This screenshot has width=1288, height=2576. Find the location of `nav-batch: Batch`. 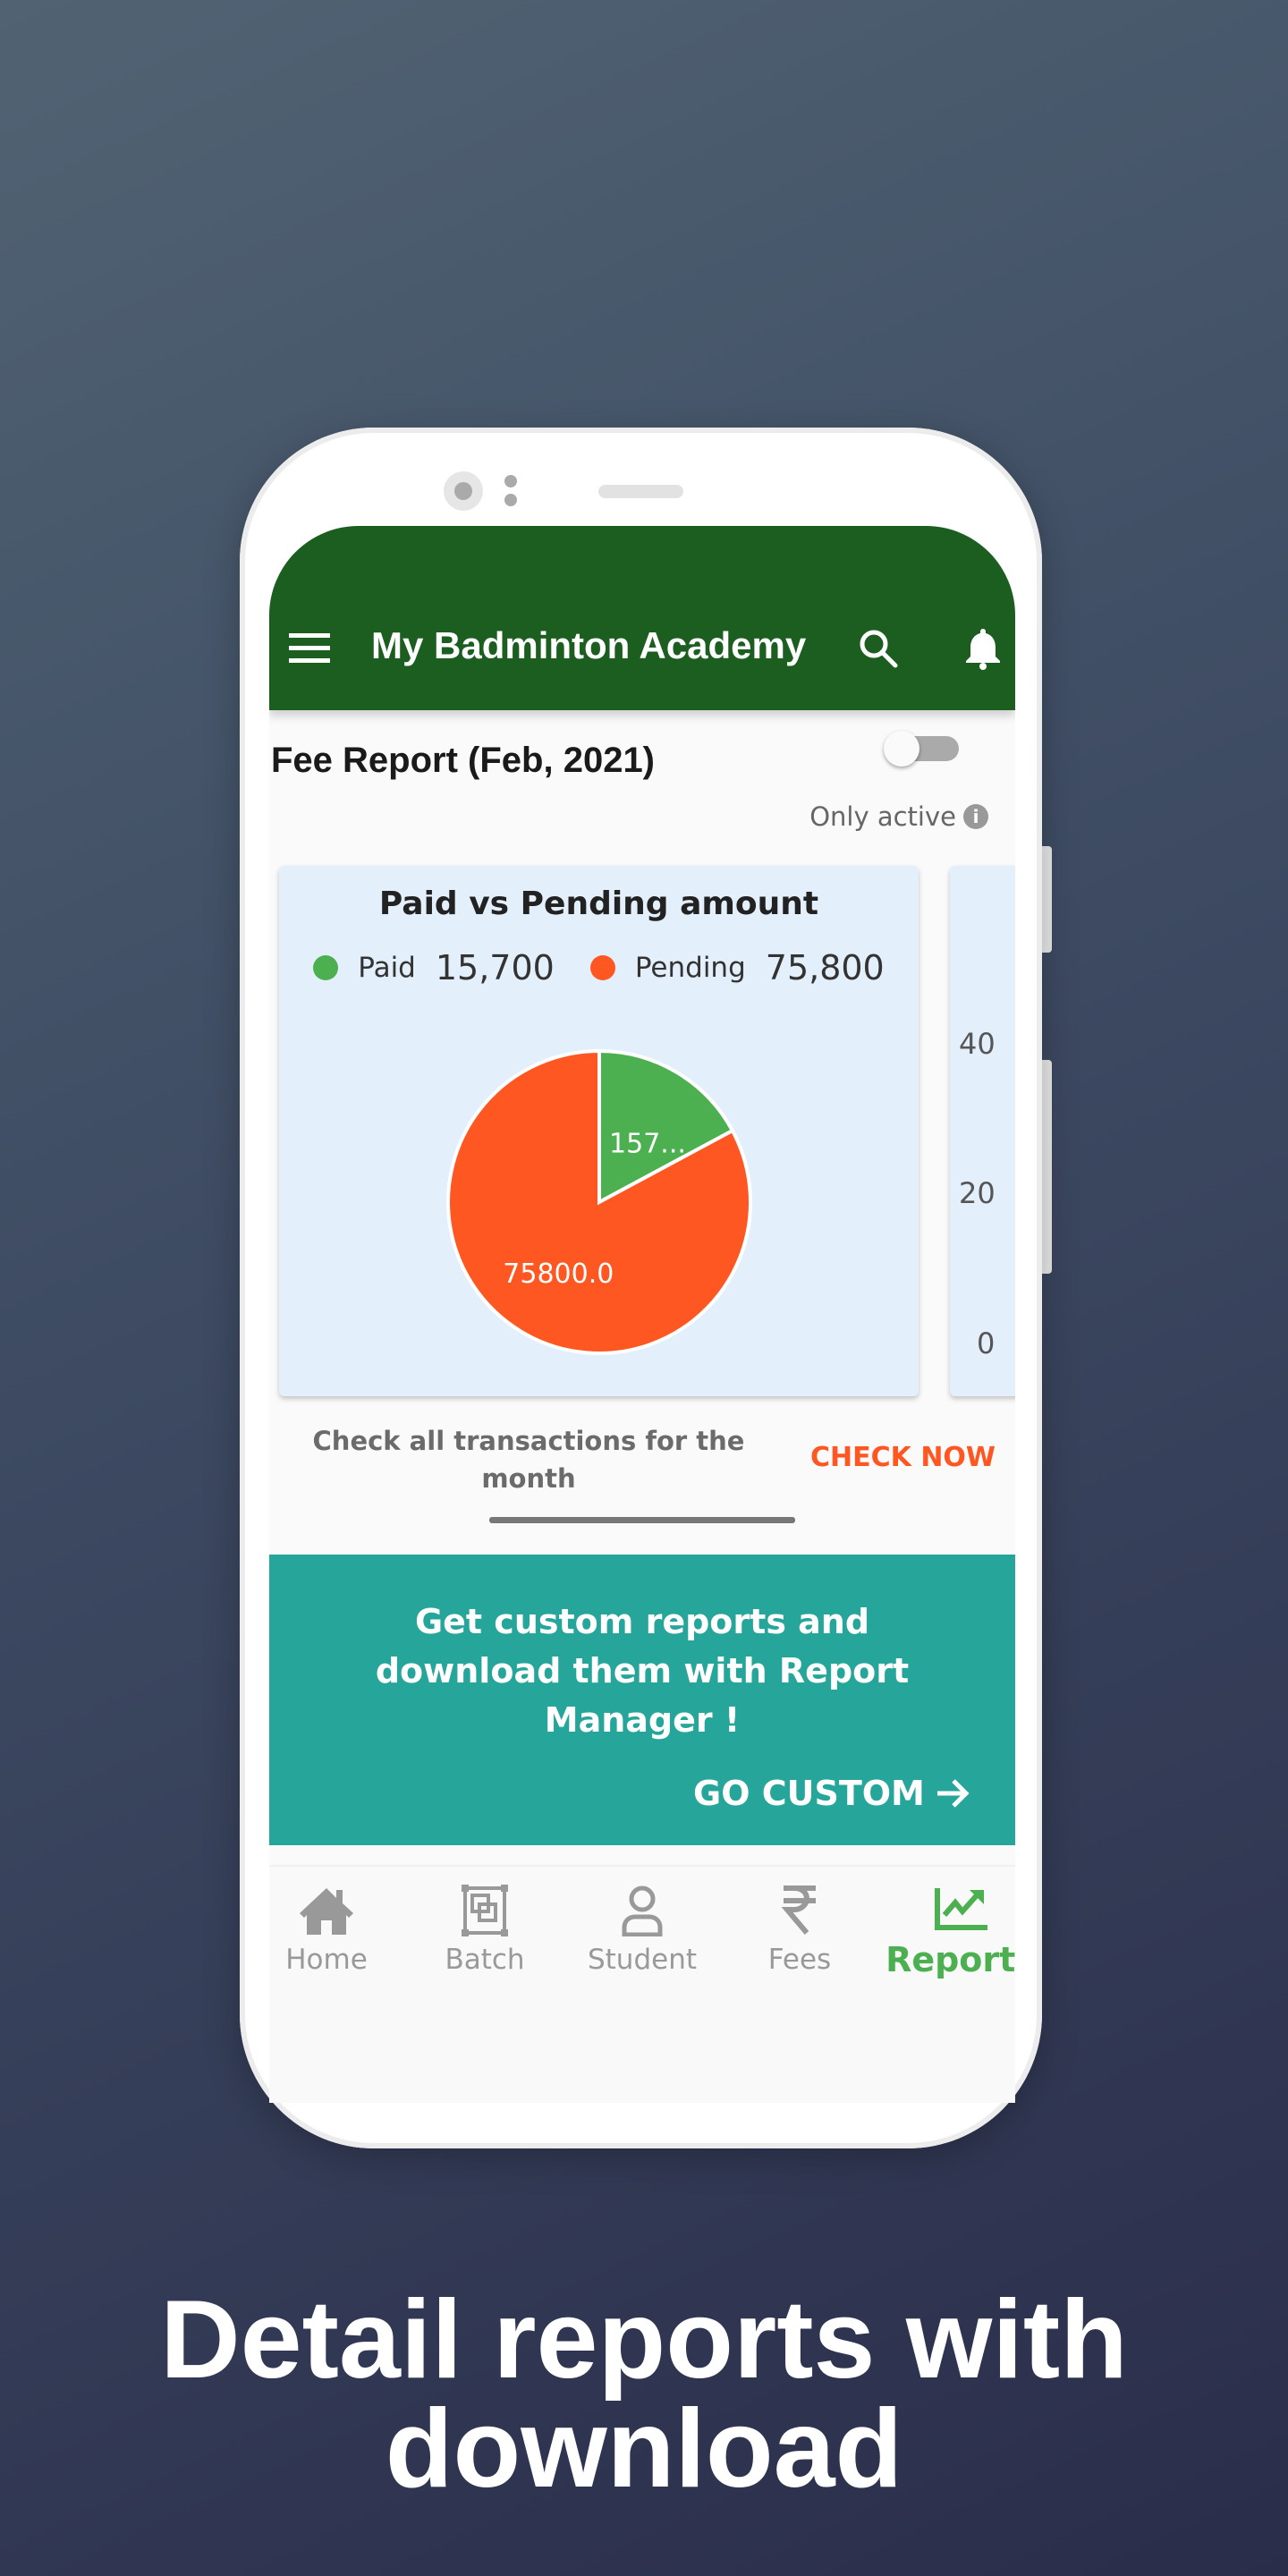

nav-batch: Batch is located at coordinates (485, 1930).